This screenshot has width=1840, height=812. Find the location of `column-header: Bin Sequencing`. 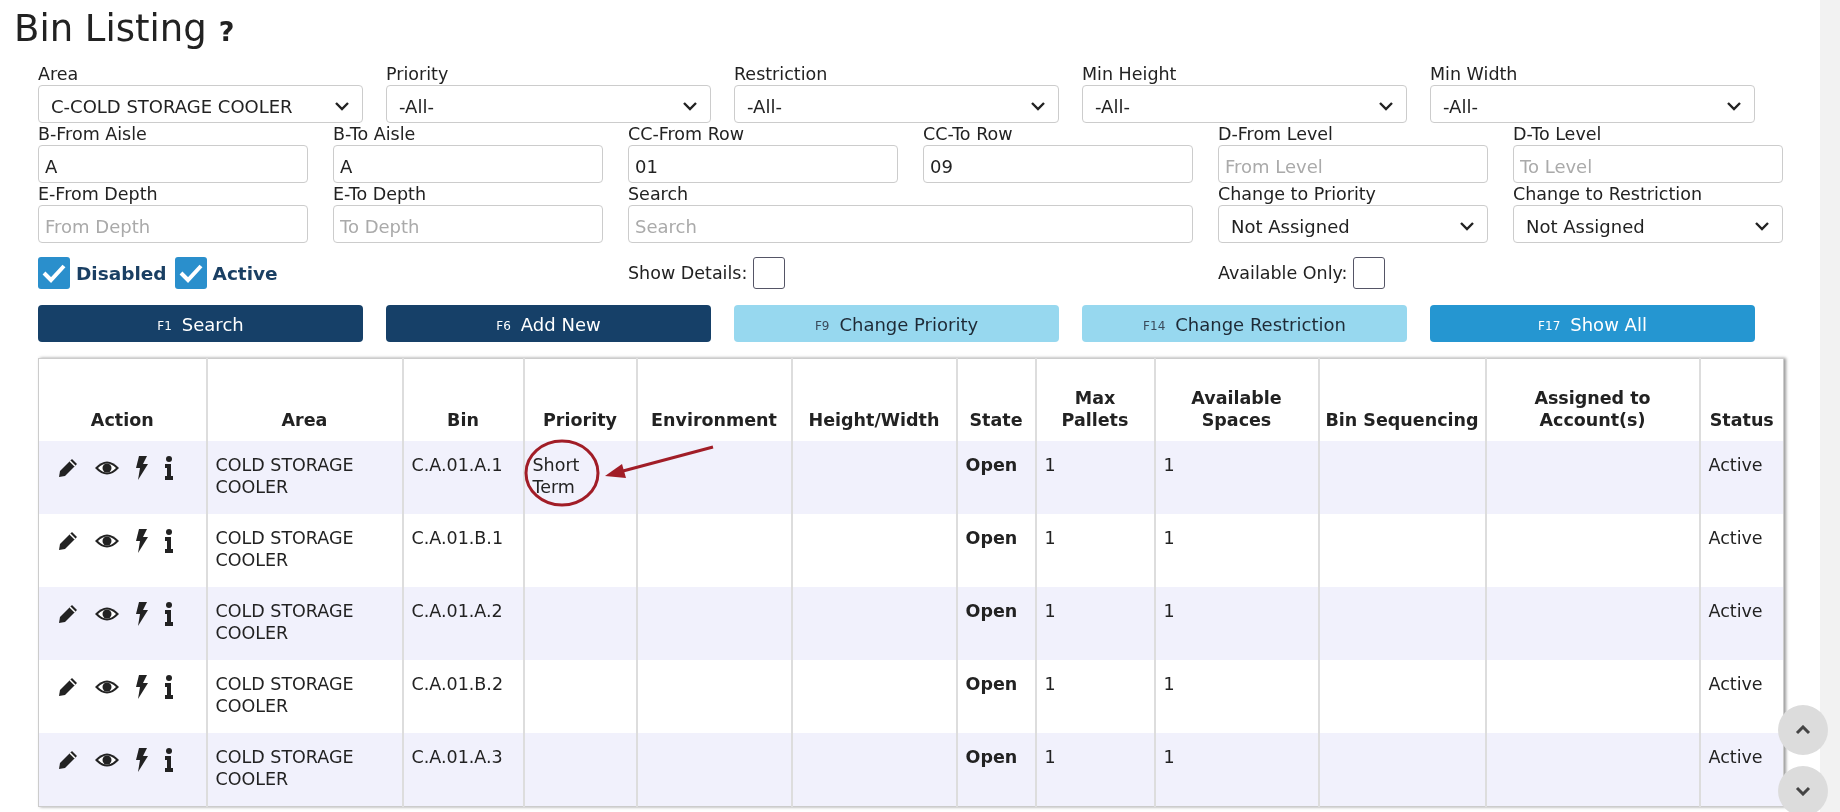

column-header: Bin Sequencing is located at coordinates (1402, 399).